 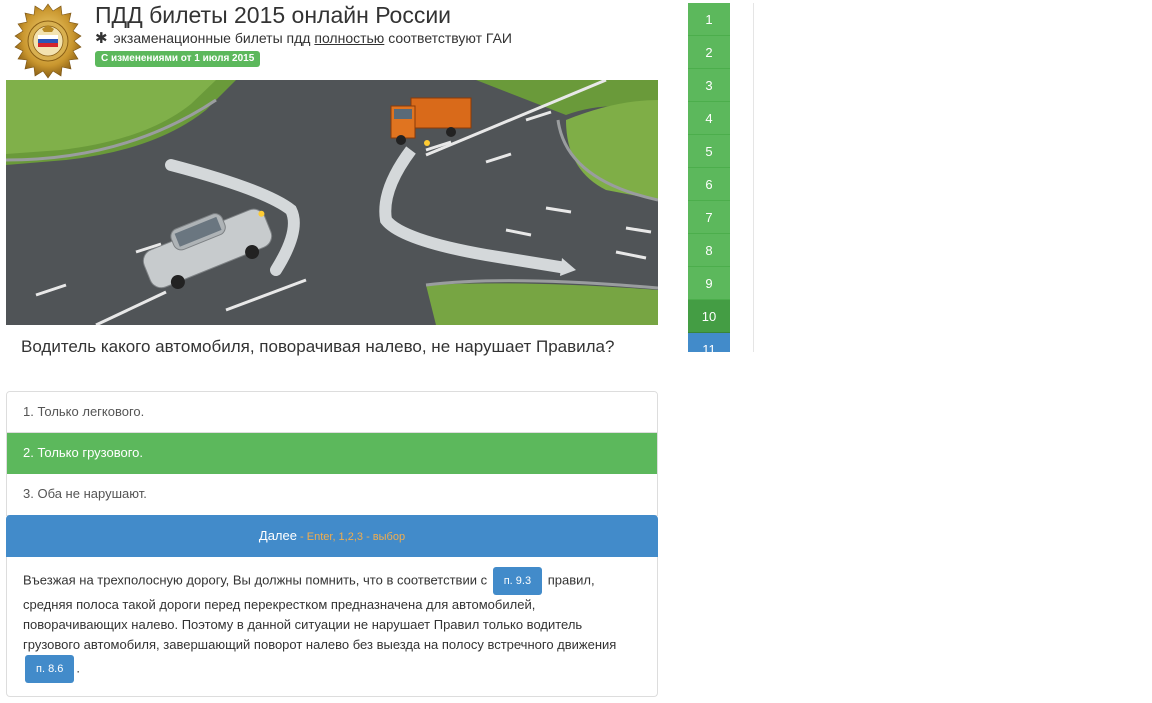 What do you see at coordinates (50, 669) in the screenshot?
I see `rule-link-8-6: п. 8.6` at bounding box center [50, 669].